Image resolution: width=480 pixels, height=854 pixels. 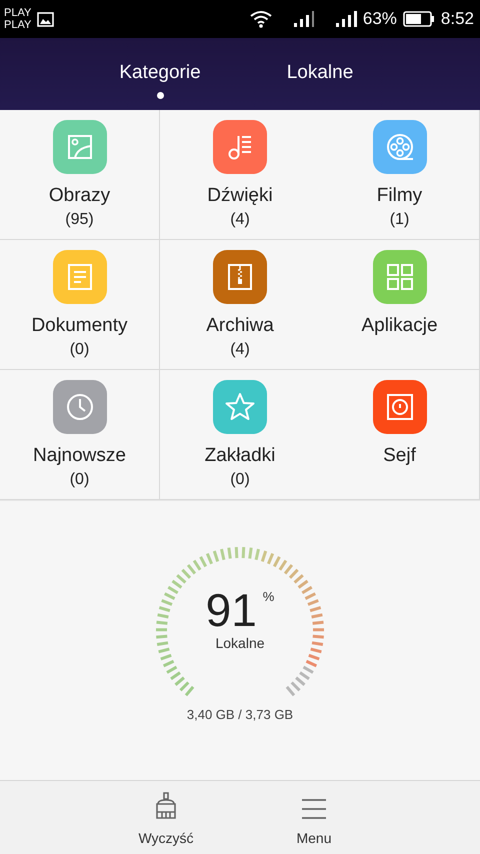 What do you see at coordinates (240, 714) in the screenshot?
I see `storage-usage: 3,40 GB / 3,73 GB` at bounding box center [240, 714].